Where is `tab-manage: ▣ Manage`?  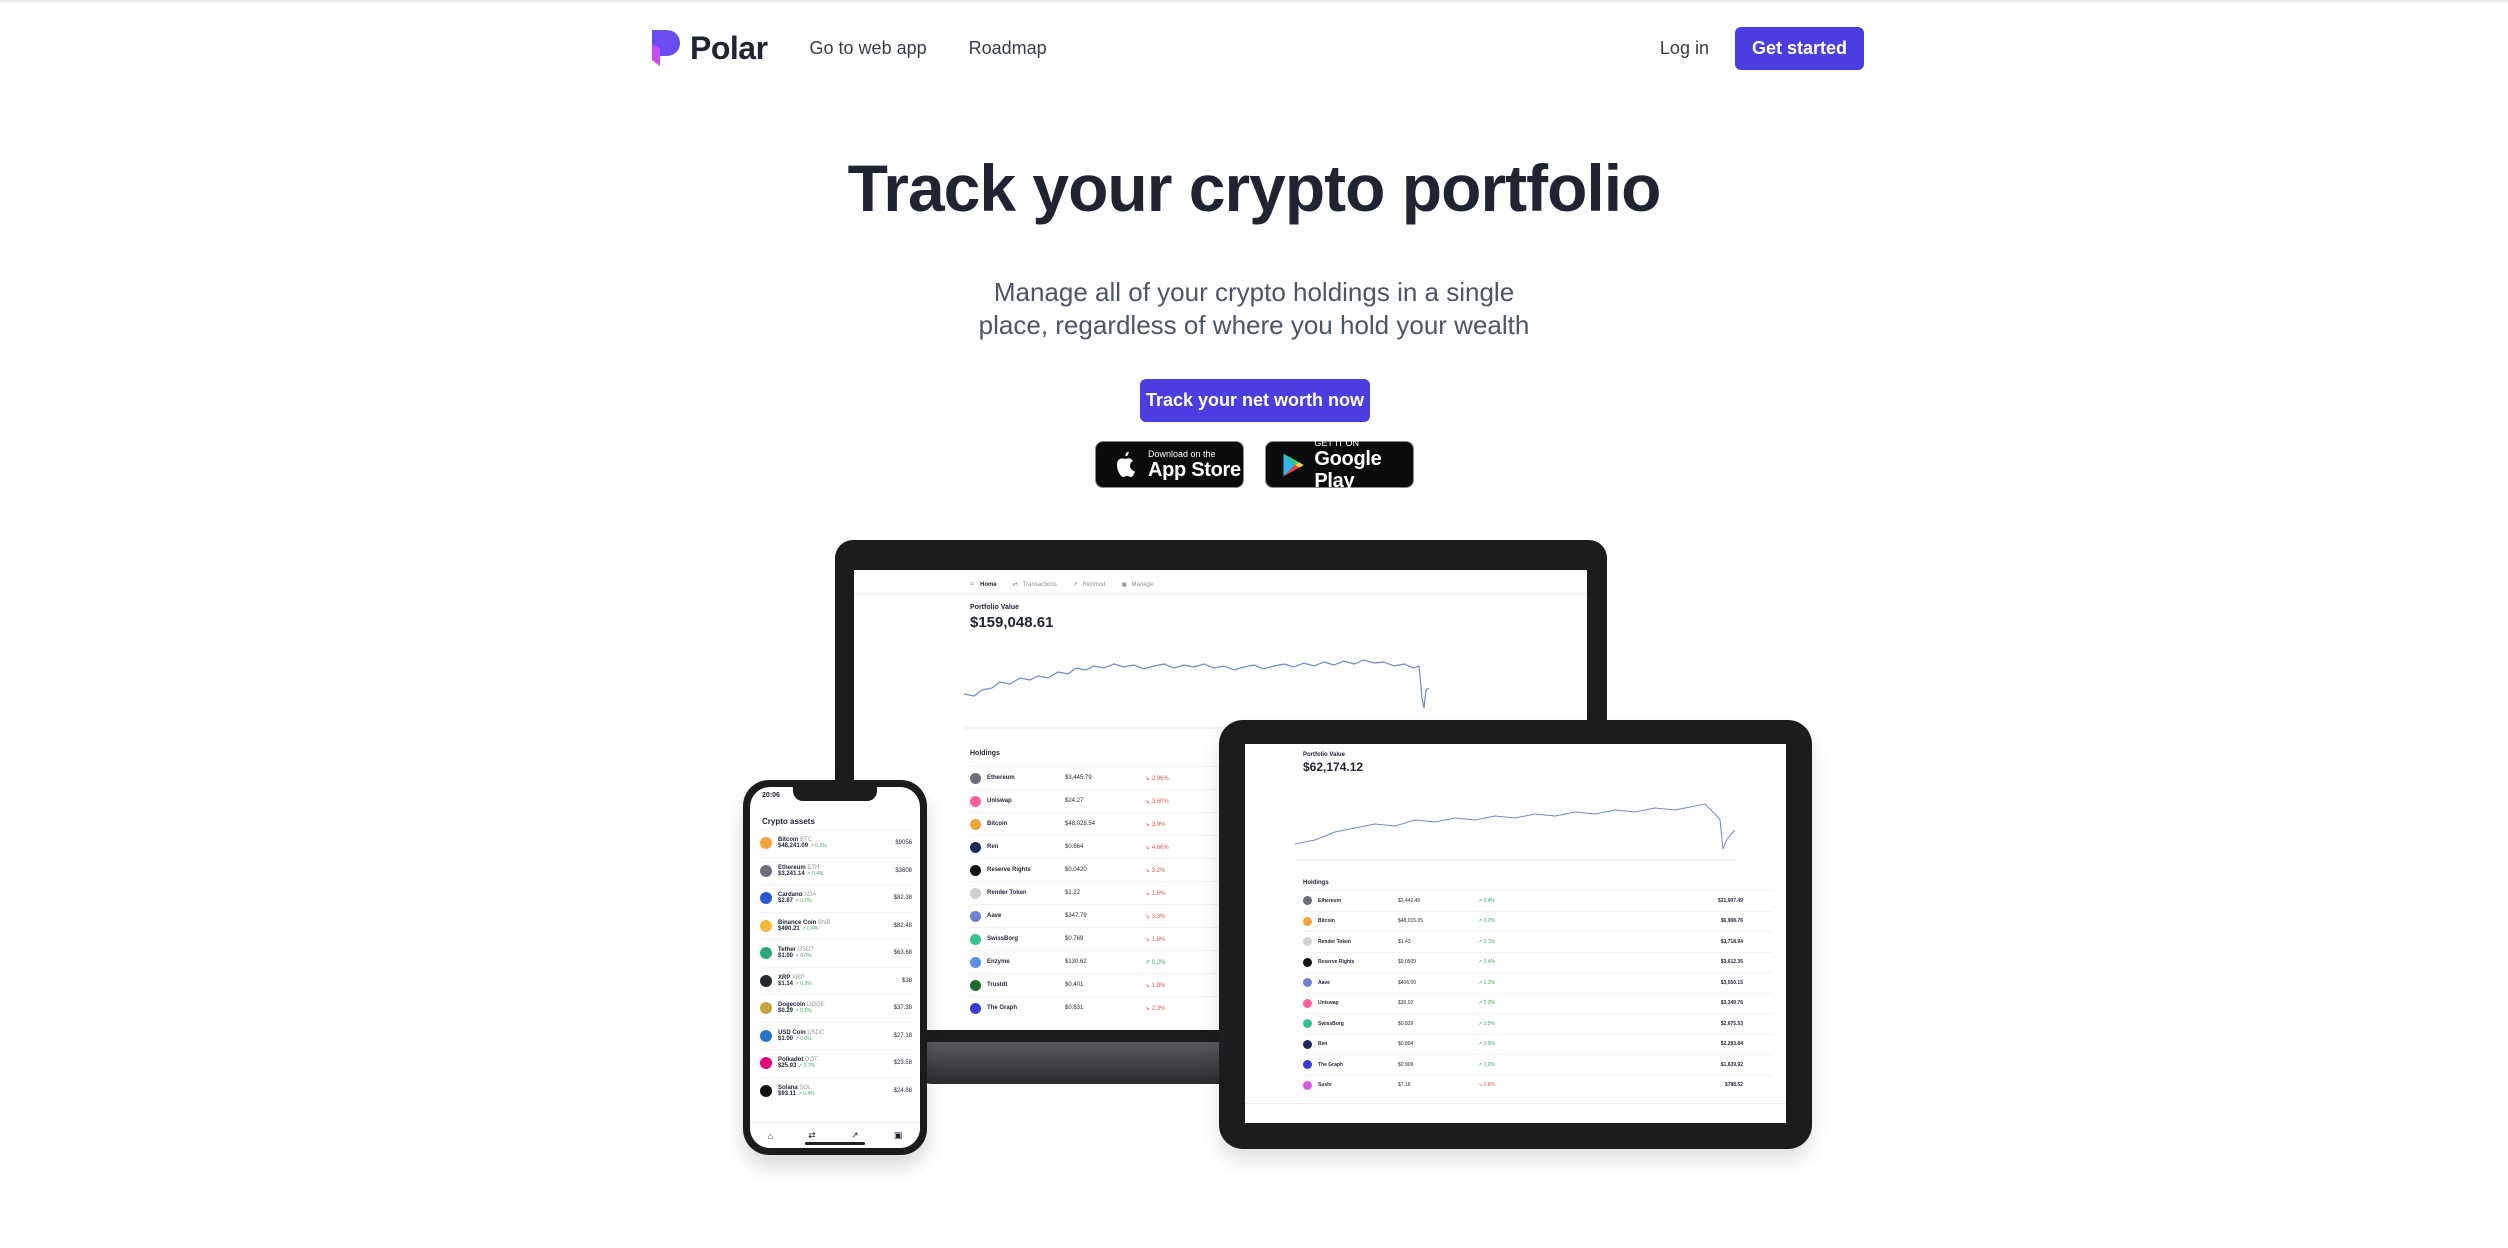 tab-manage: ▣ Manage is located at coordinates (1137, 584).